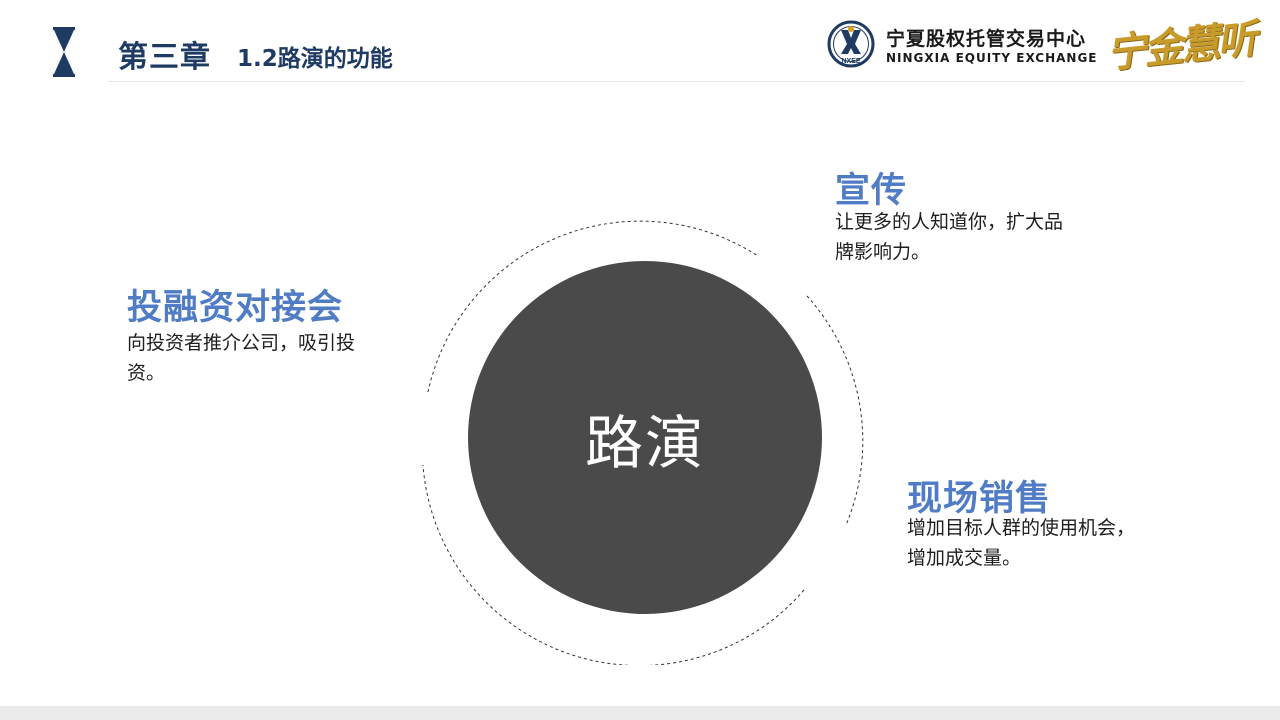 The height and width of the screenshot is (720, 1280). What do you see at coordinates (986, 39) in the screenshot?
I see `logo-name-cn: 宁夏股权托管交易中心` at bounding box center [986, 39].